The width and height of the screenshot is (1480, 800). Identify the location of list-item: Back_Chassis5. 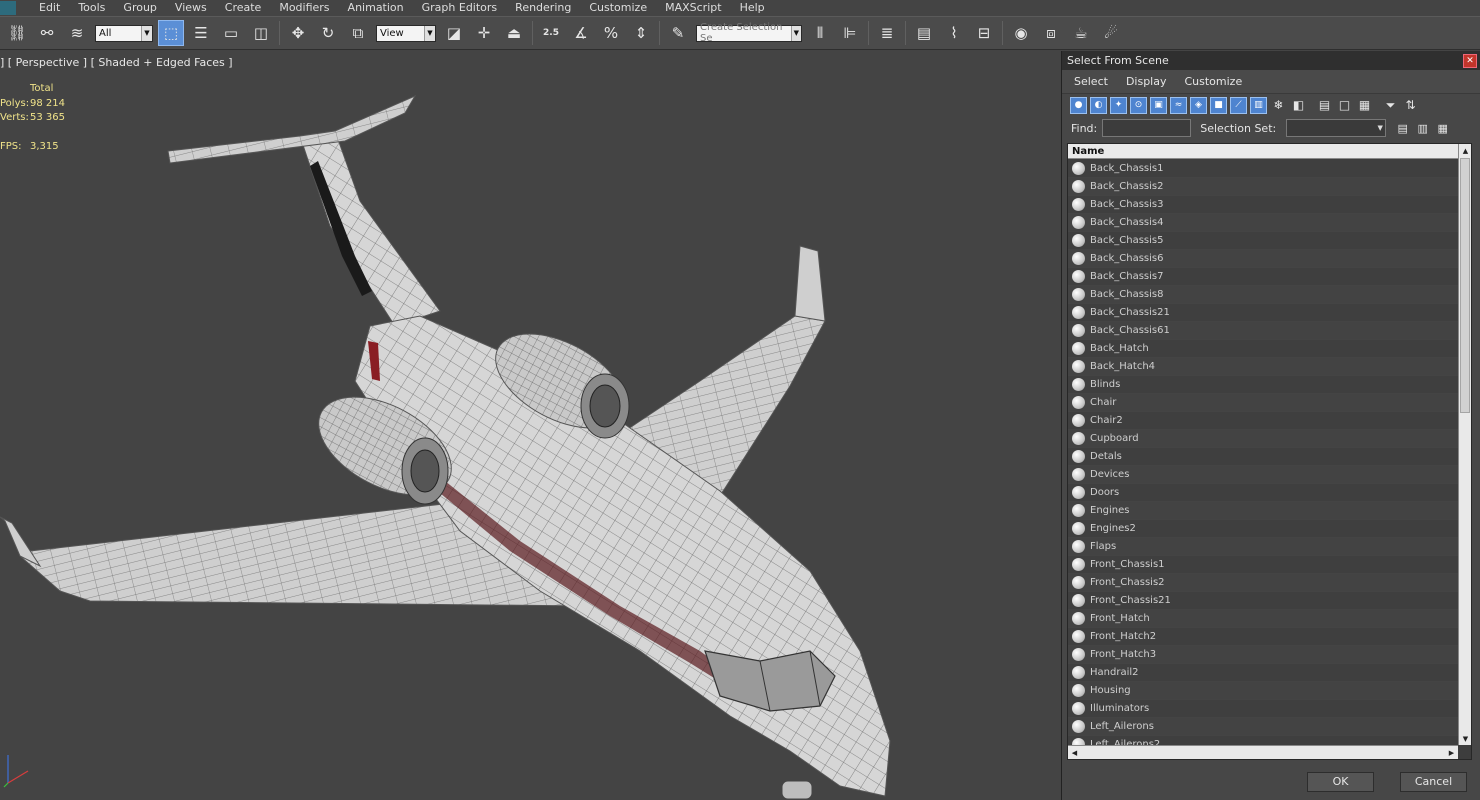
(1263, 241).